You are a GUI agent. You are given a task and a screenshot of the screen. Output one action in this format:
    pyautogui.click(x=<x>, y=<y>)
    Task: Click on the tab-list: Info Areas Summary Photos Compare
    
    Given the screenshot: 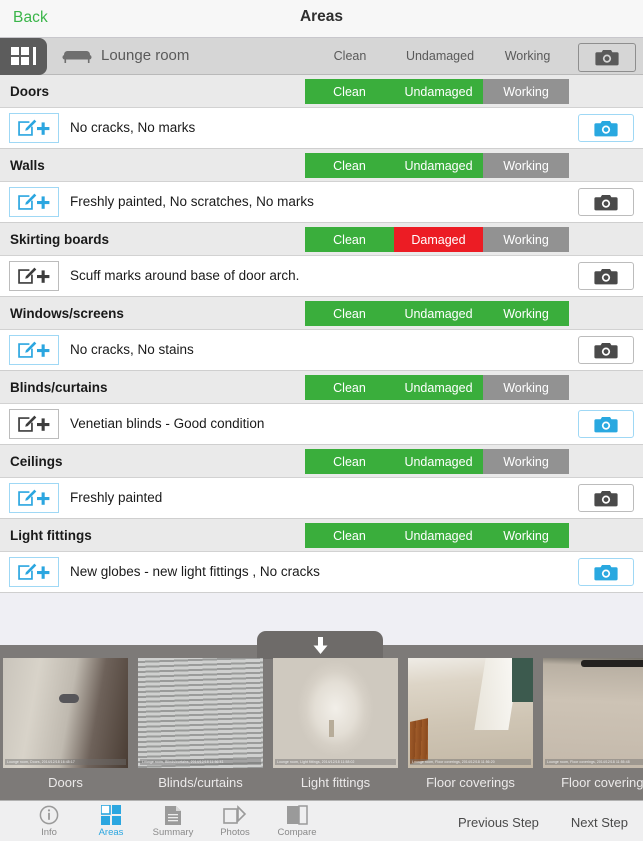 What is the action you would take?
    pyautogui.click(x=173, y=821)
    